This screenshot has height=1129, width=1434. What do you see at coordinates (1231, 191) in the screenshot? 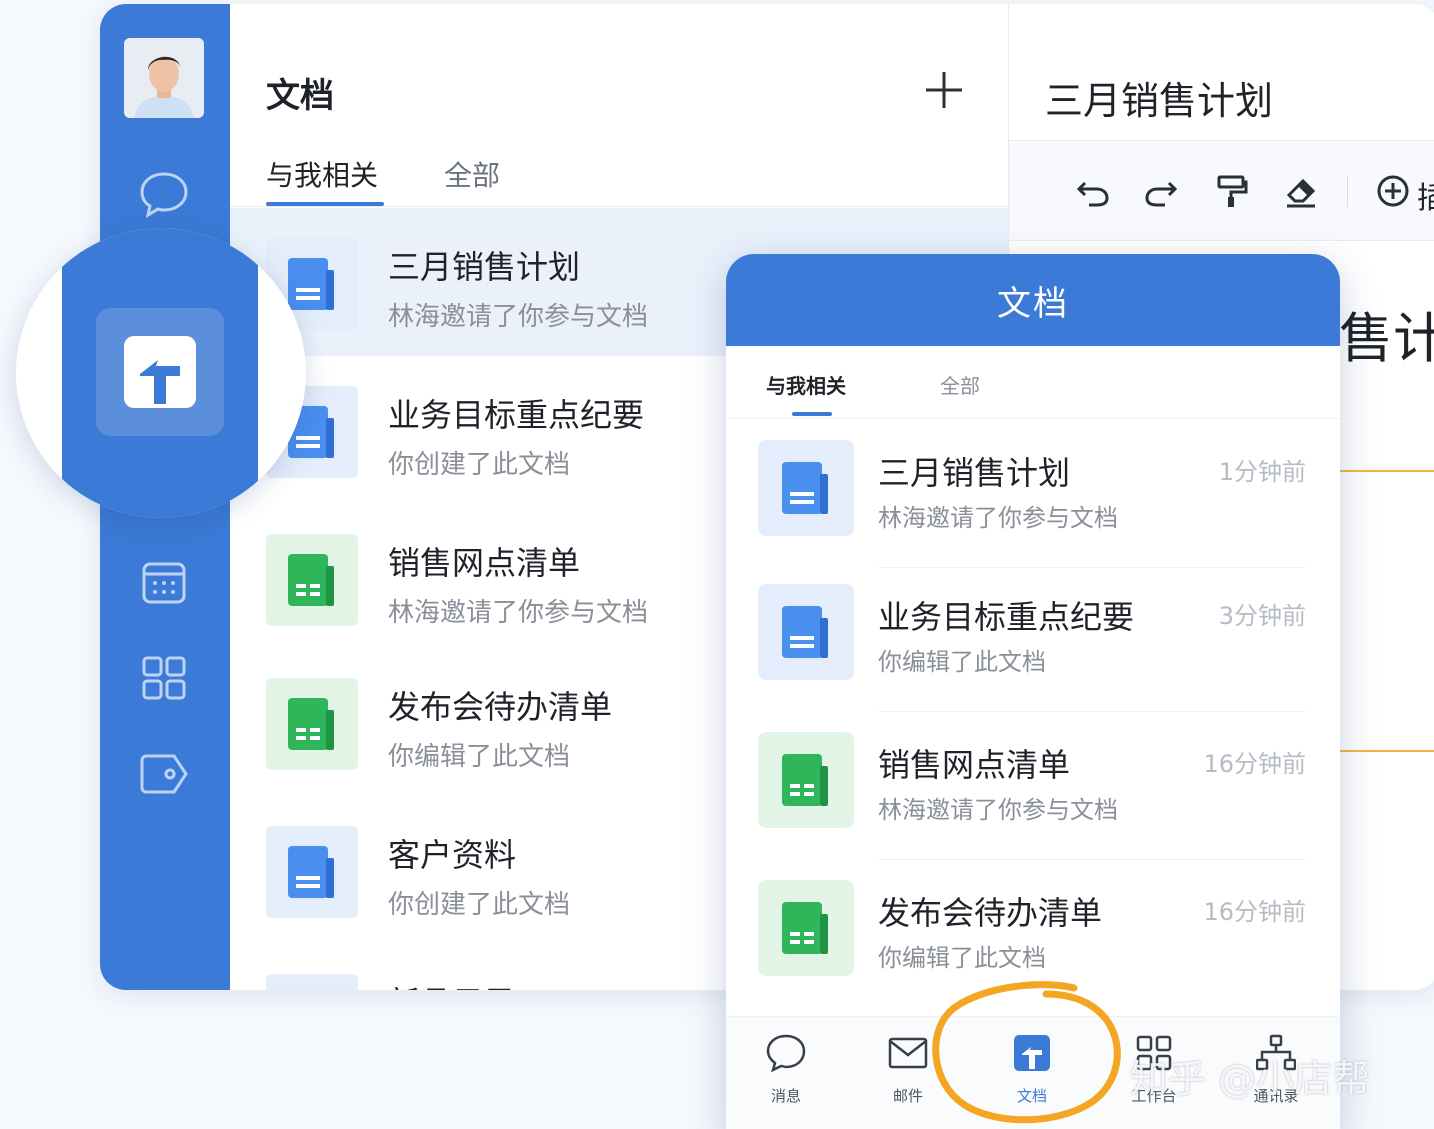
I see `format-painter-icon` at bounding box center [1231, 191].